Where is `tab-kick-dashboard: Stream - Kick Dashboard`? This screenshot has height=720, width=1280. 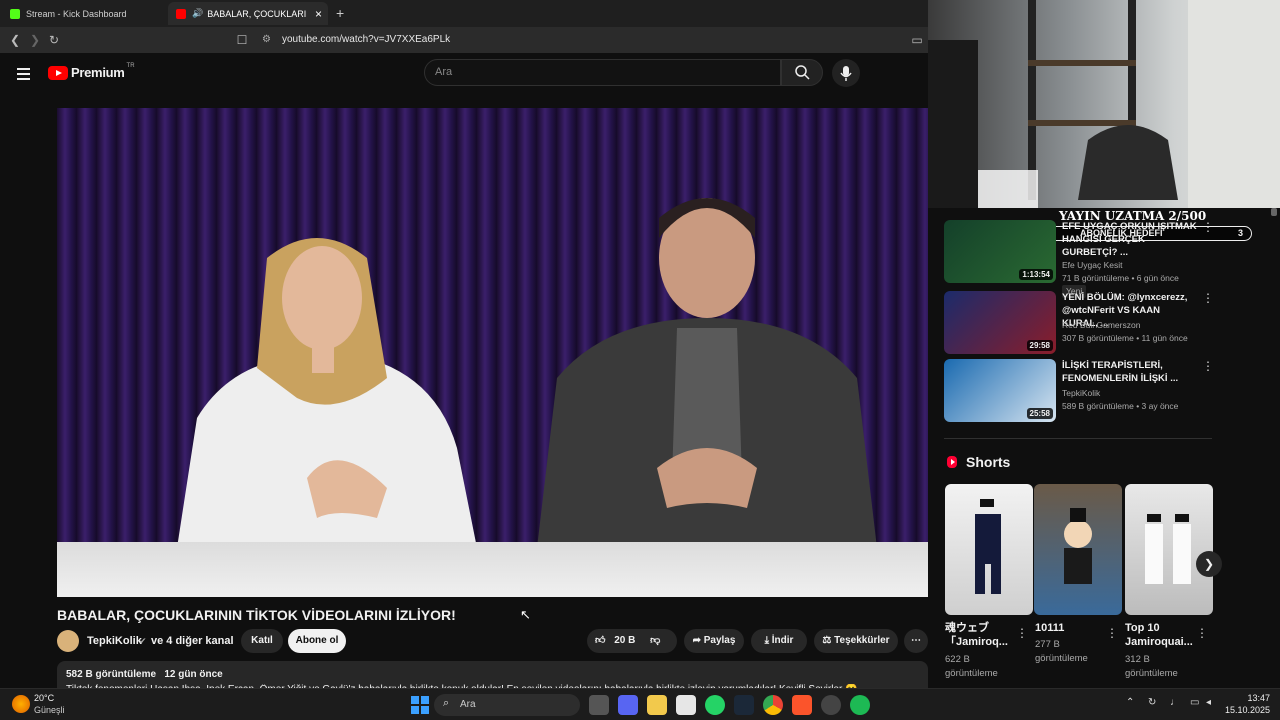 tab-kick-dashboard: Stream - Kick Dashboard is located at coordinates (84, 13).